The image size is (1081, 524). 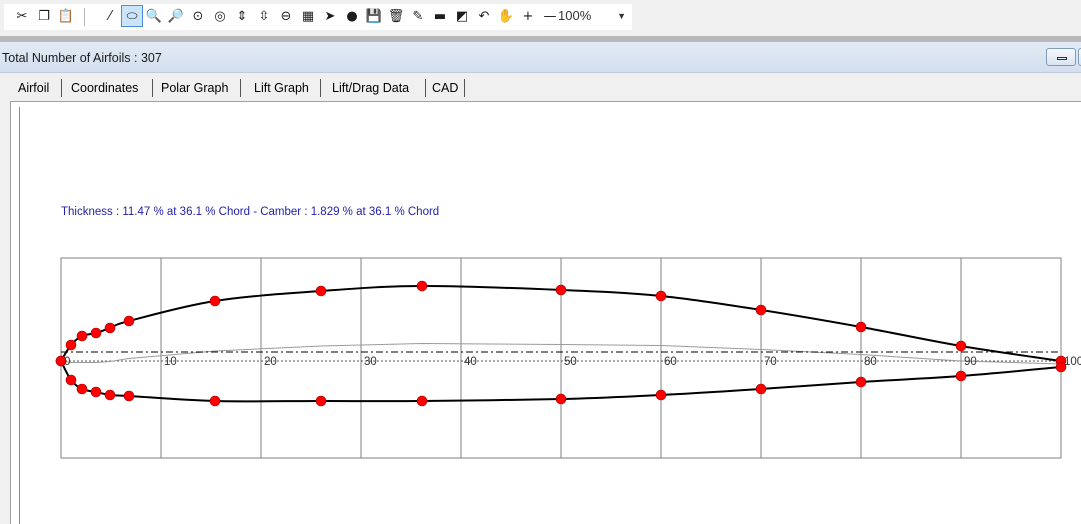 What do you see at coordinates (370, 362) in the screenshot?
I see `x-tick-label: 30` at bounding box center [370, 362].